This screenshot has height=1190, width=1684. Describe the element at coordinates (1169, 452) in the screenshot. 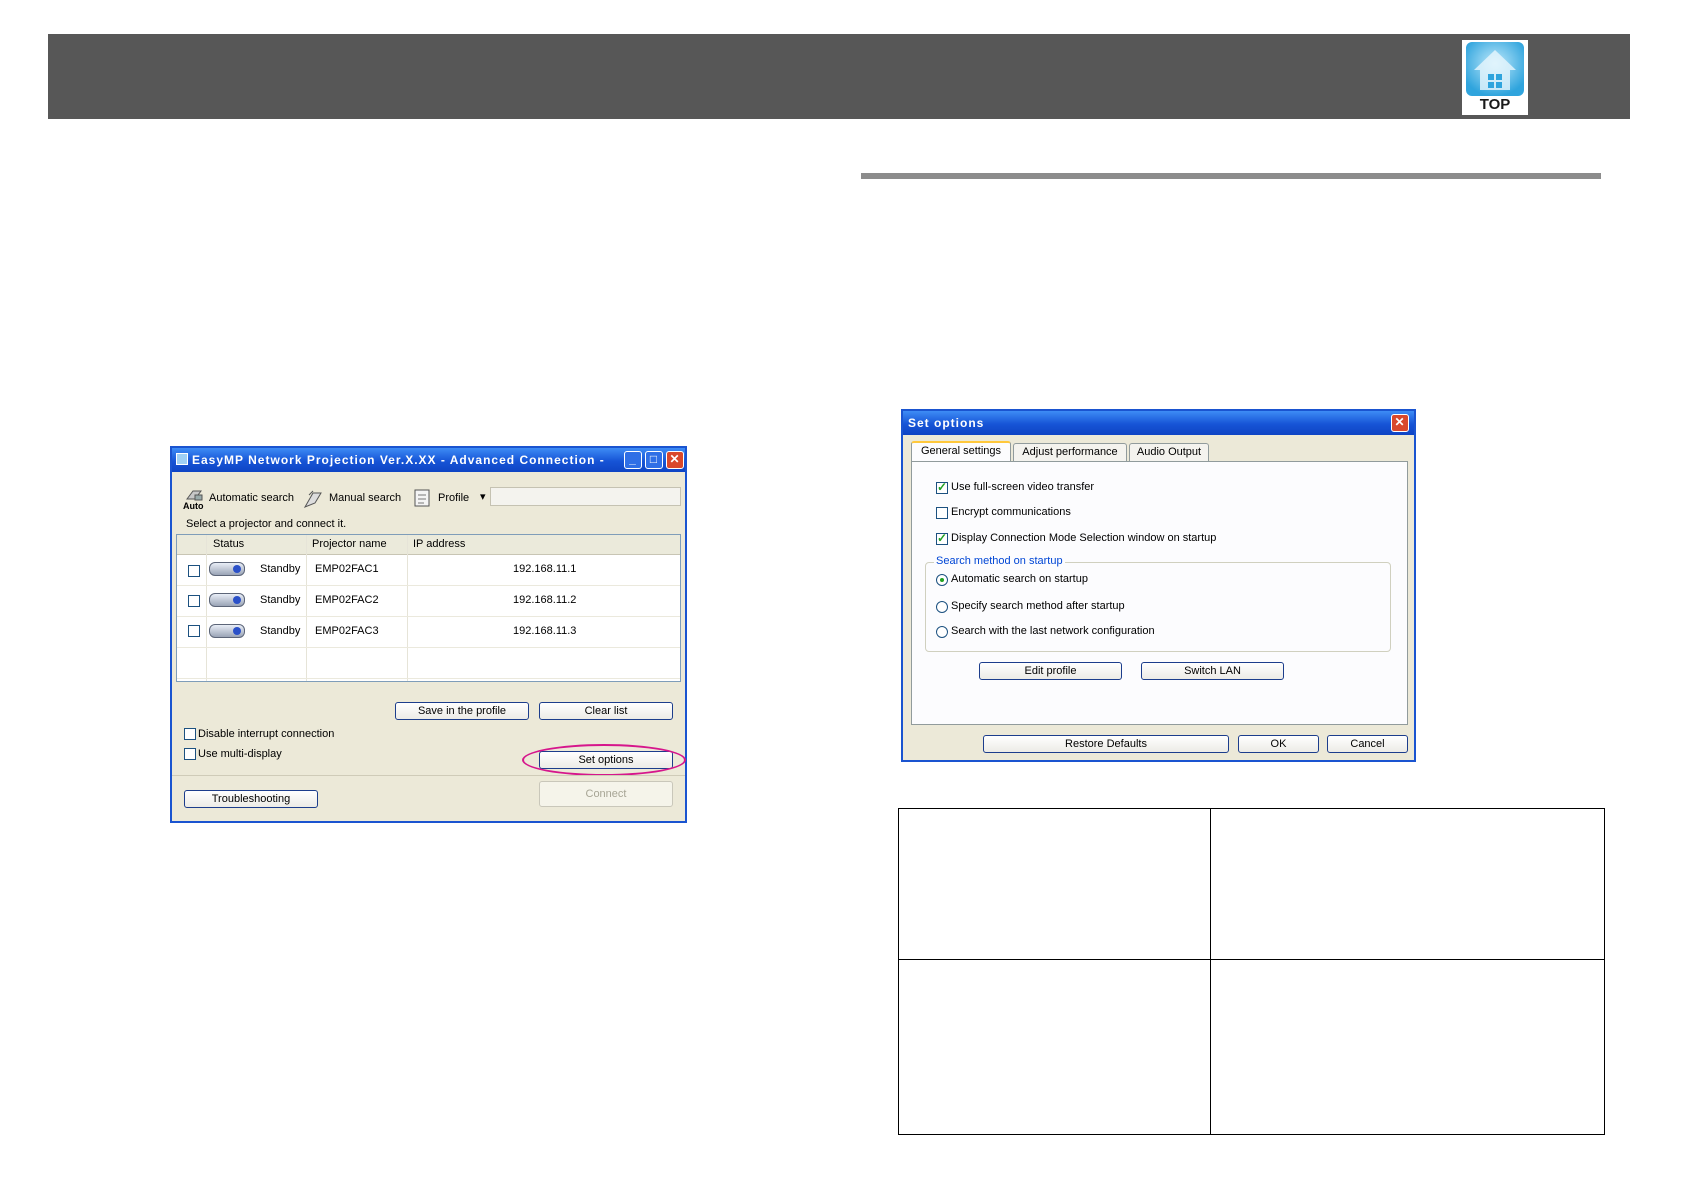

I see `tab-audio-output: Audio Output` at that location.